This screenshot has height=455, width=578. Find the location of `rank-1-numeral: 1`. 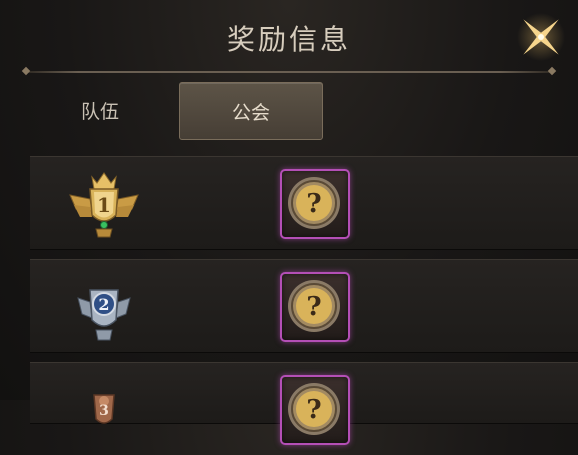

rank-1-numeral: 1 is located at coordinates (104, 205).